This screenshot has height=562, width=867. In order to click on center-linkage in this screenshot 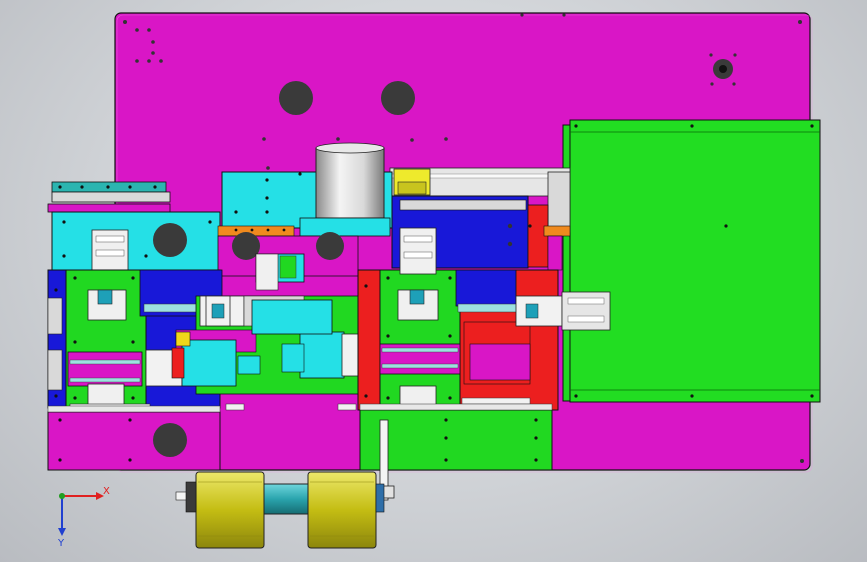, I will do `click(279, 353)`.